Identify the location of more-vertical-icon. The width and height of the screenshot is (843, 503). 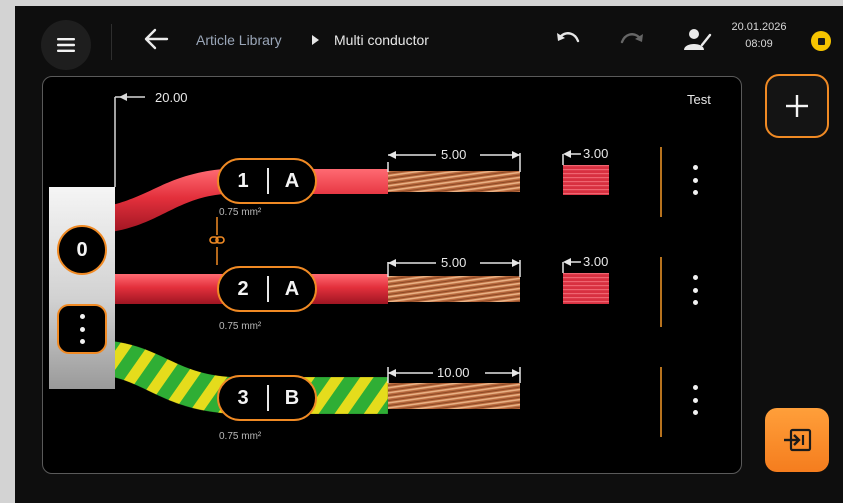
(82, 329).